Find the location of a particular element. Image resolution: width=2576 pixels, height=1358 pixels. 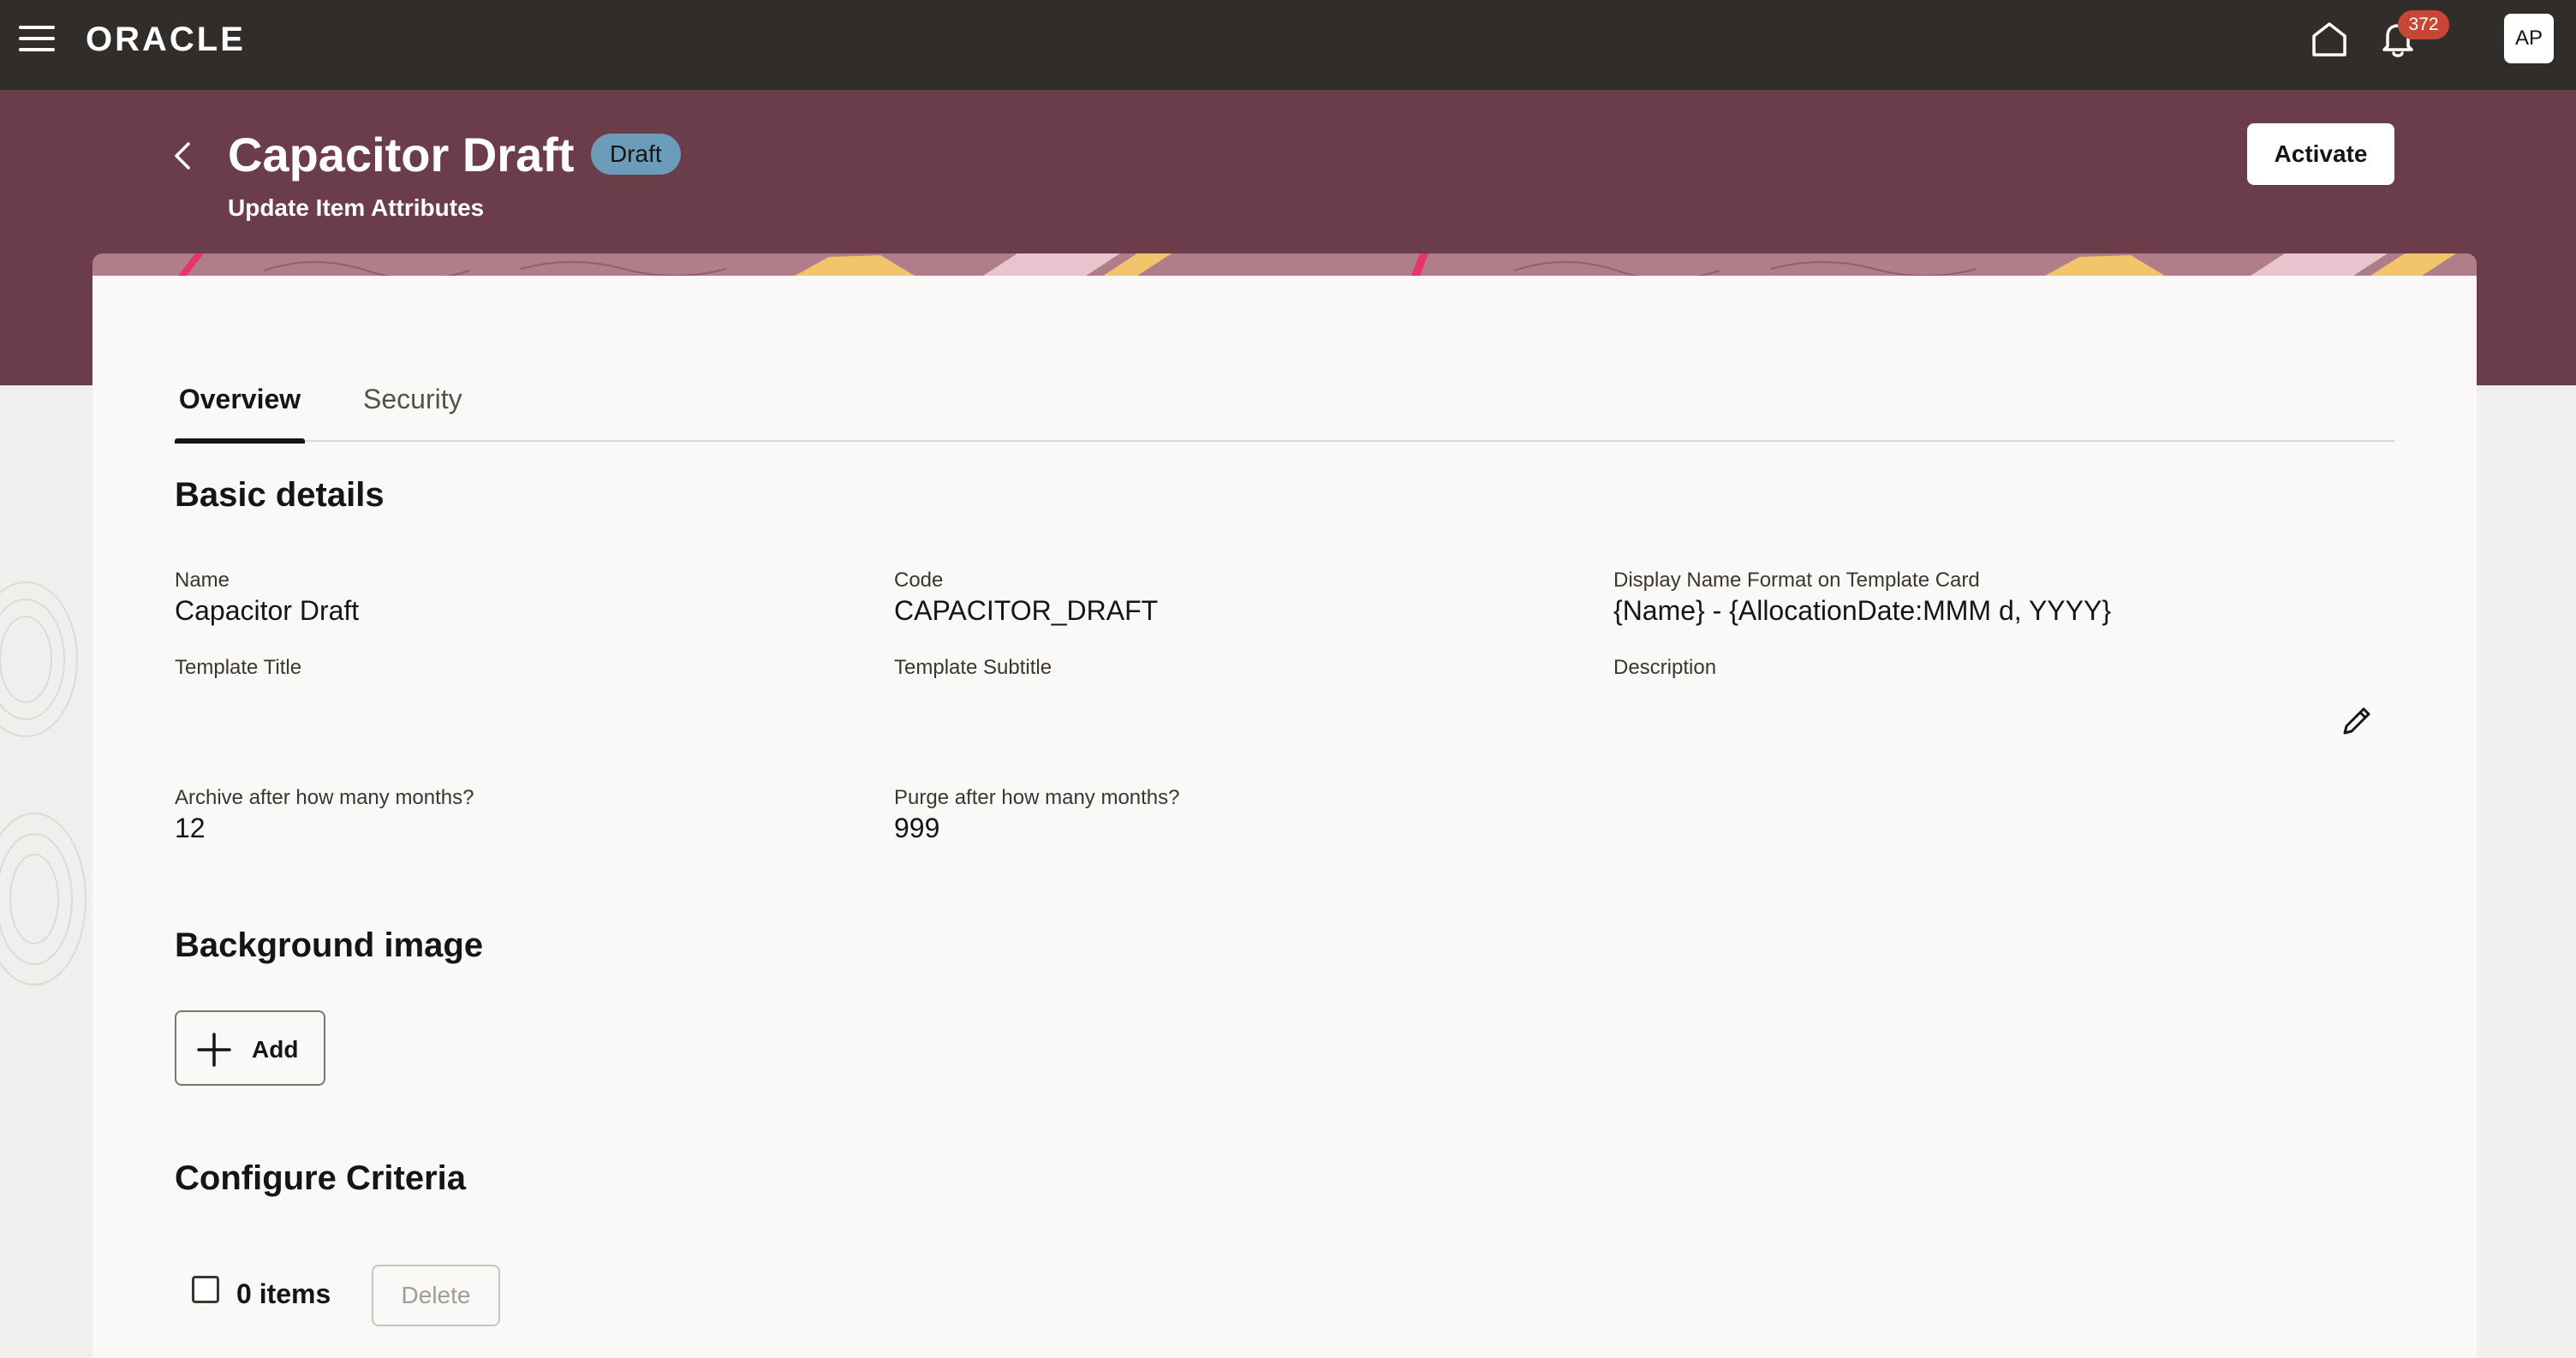

decorative-banner is located at coordinates (1284, 264).